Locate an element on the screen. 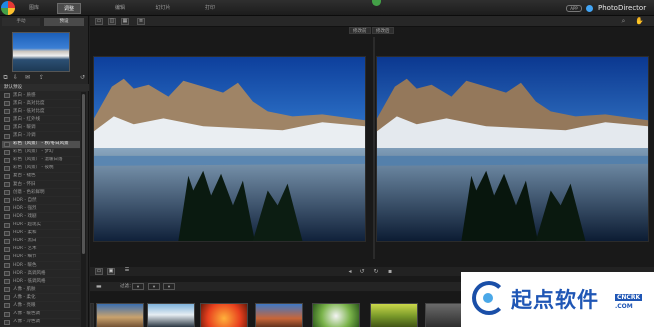 The height and width of the screenshot is (327, 654). preset-item: HDR - 艺术 is located at coordinates (41, 250).